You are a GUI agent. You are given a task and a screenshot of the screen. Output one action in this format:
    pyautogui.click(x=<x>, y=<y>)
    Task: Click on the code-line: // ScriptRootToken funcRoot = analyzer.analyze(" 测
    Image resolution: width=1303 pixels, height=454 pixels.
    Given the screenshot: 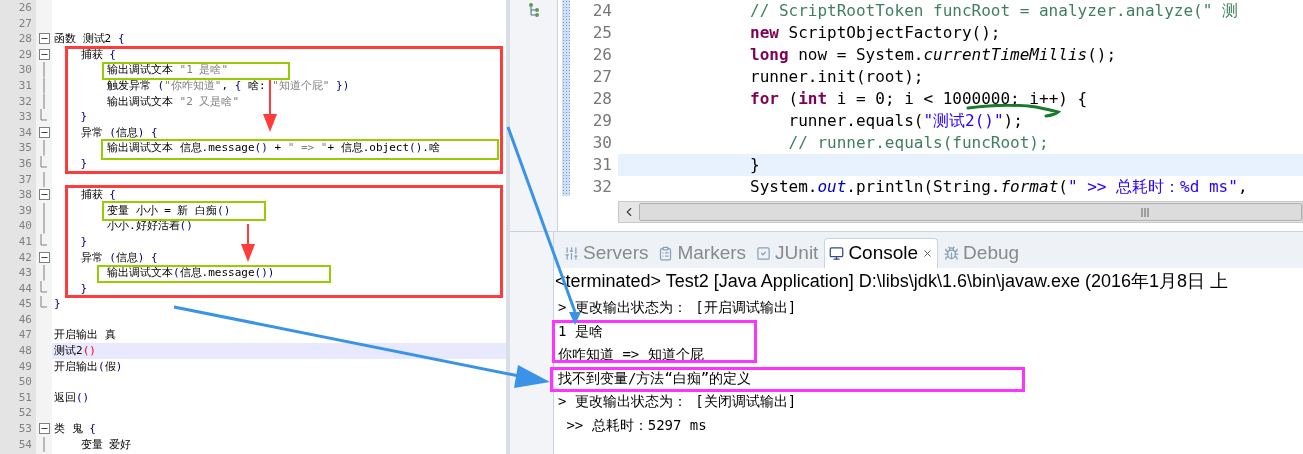 What is the action you would take?
    pyautogui.click(x=994, y=11)
    